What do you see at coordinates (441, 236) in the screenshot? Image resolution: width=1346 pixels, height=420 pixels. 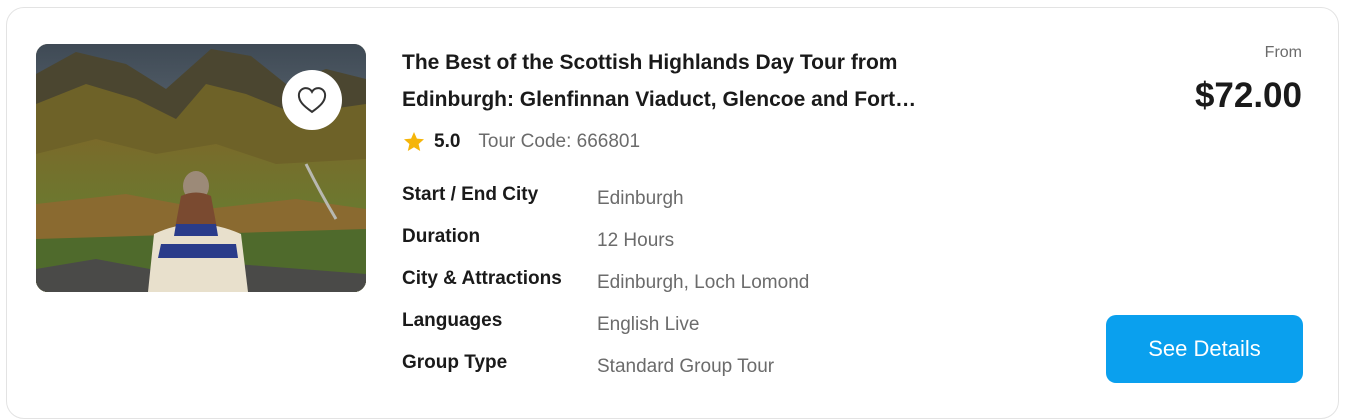 I see `spec-label: Duration` at bounding box center [441, 236].